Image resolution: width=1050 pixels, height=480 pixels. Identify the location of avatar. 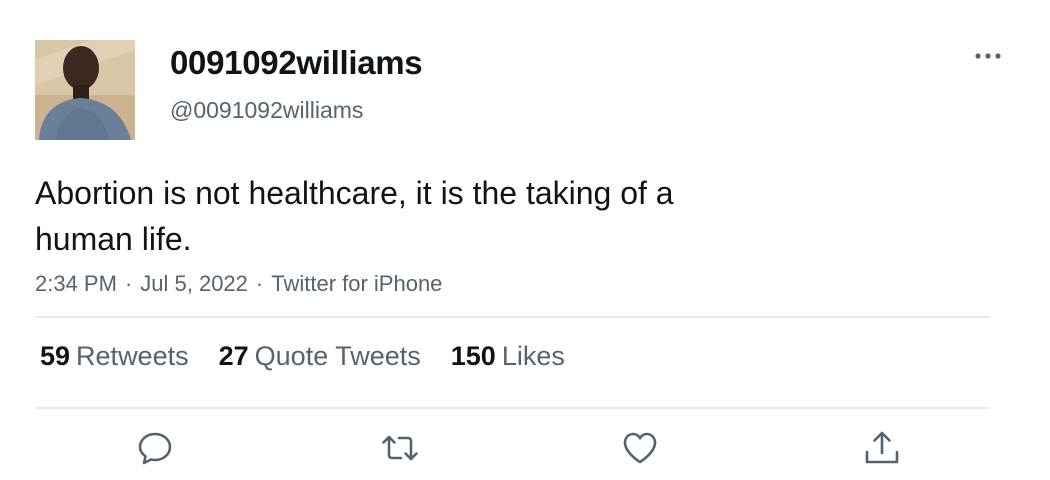
(85, 90).